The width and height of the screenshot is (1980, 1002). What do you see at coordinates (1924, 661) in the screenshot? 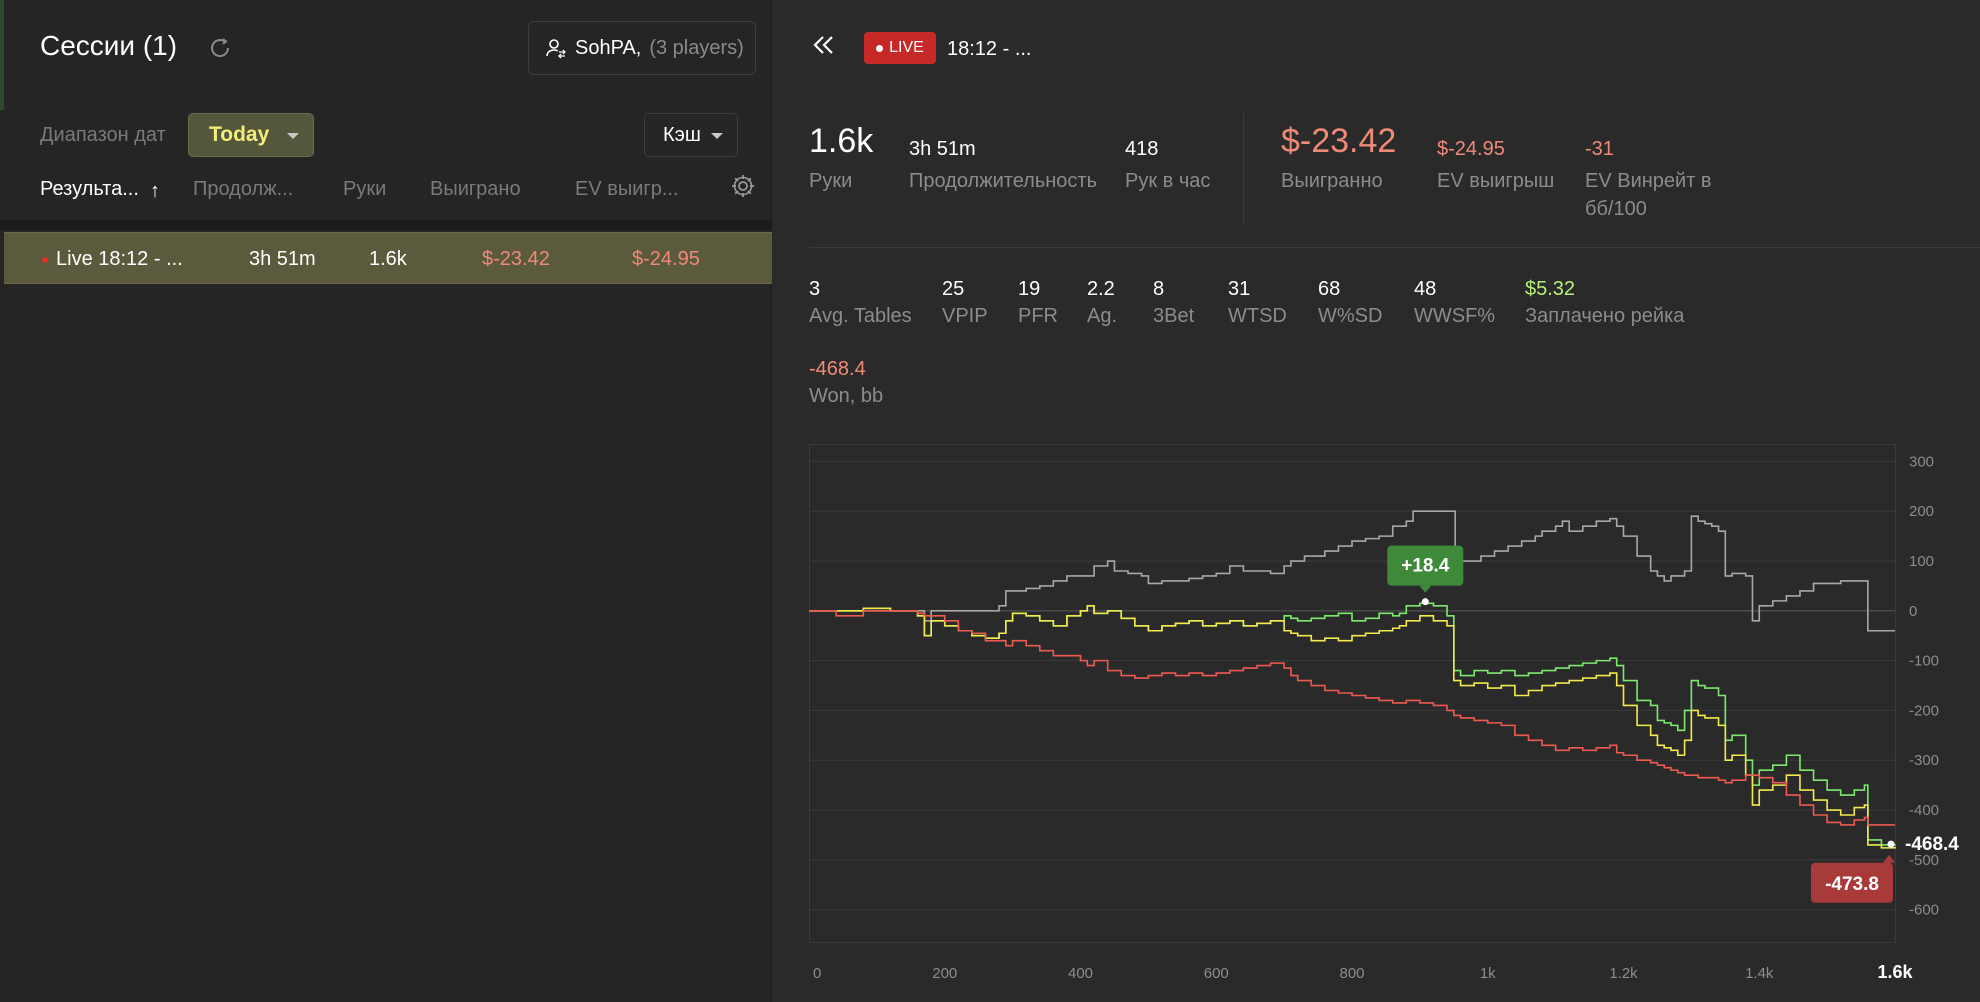
I see `chart-y-tick-label: -100` at bounding box center [1924, 661].